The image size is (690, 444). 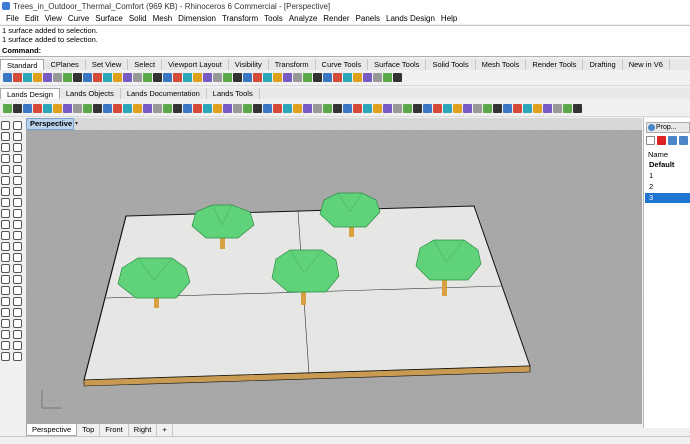 I want to click on viewport-tab-front: Front, so click(x=114, y=430).